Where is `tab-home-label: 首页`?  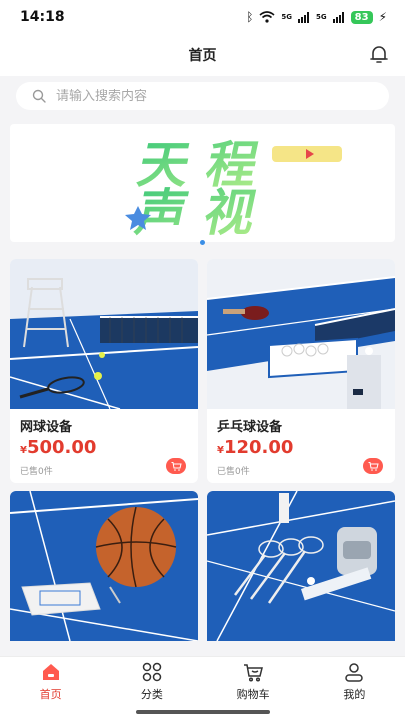 tab-home-label: 首页 is located at coordinates (50, 694).